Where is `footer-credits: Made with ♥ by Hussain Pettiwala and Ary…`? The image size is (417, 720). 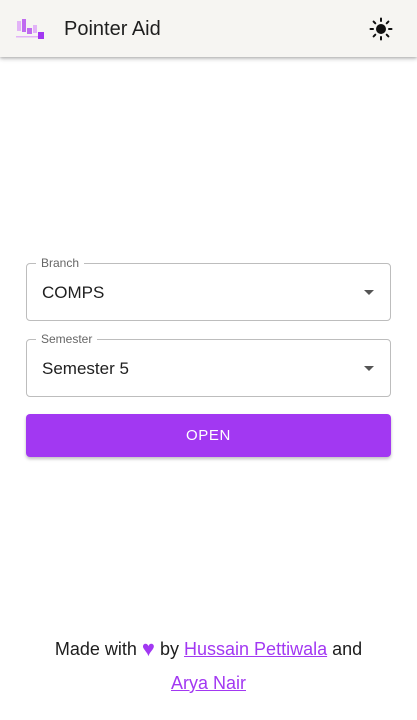
footer-credits: Made with ♥ by Hussain Pettiwala and Ary… is located at coordinates (208, 666).